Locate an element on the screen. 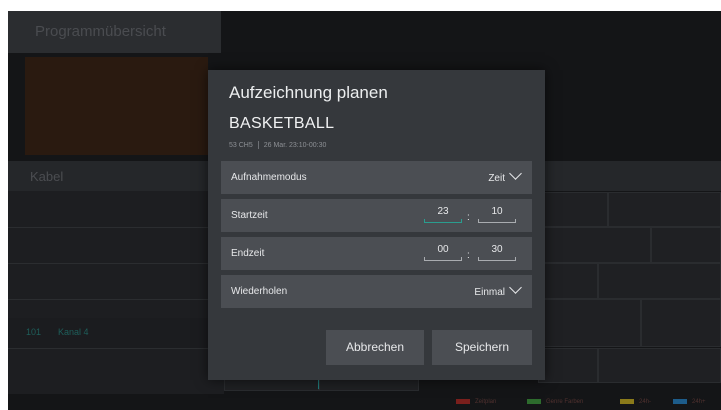 This screenshot has height=410, width=721. end-minute-field: 30 is located at coordinates (497, 253).